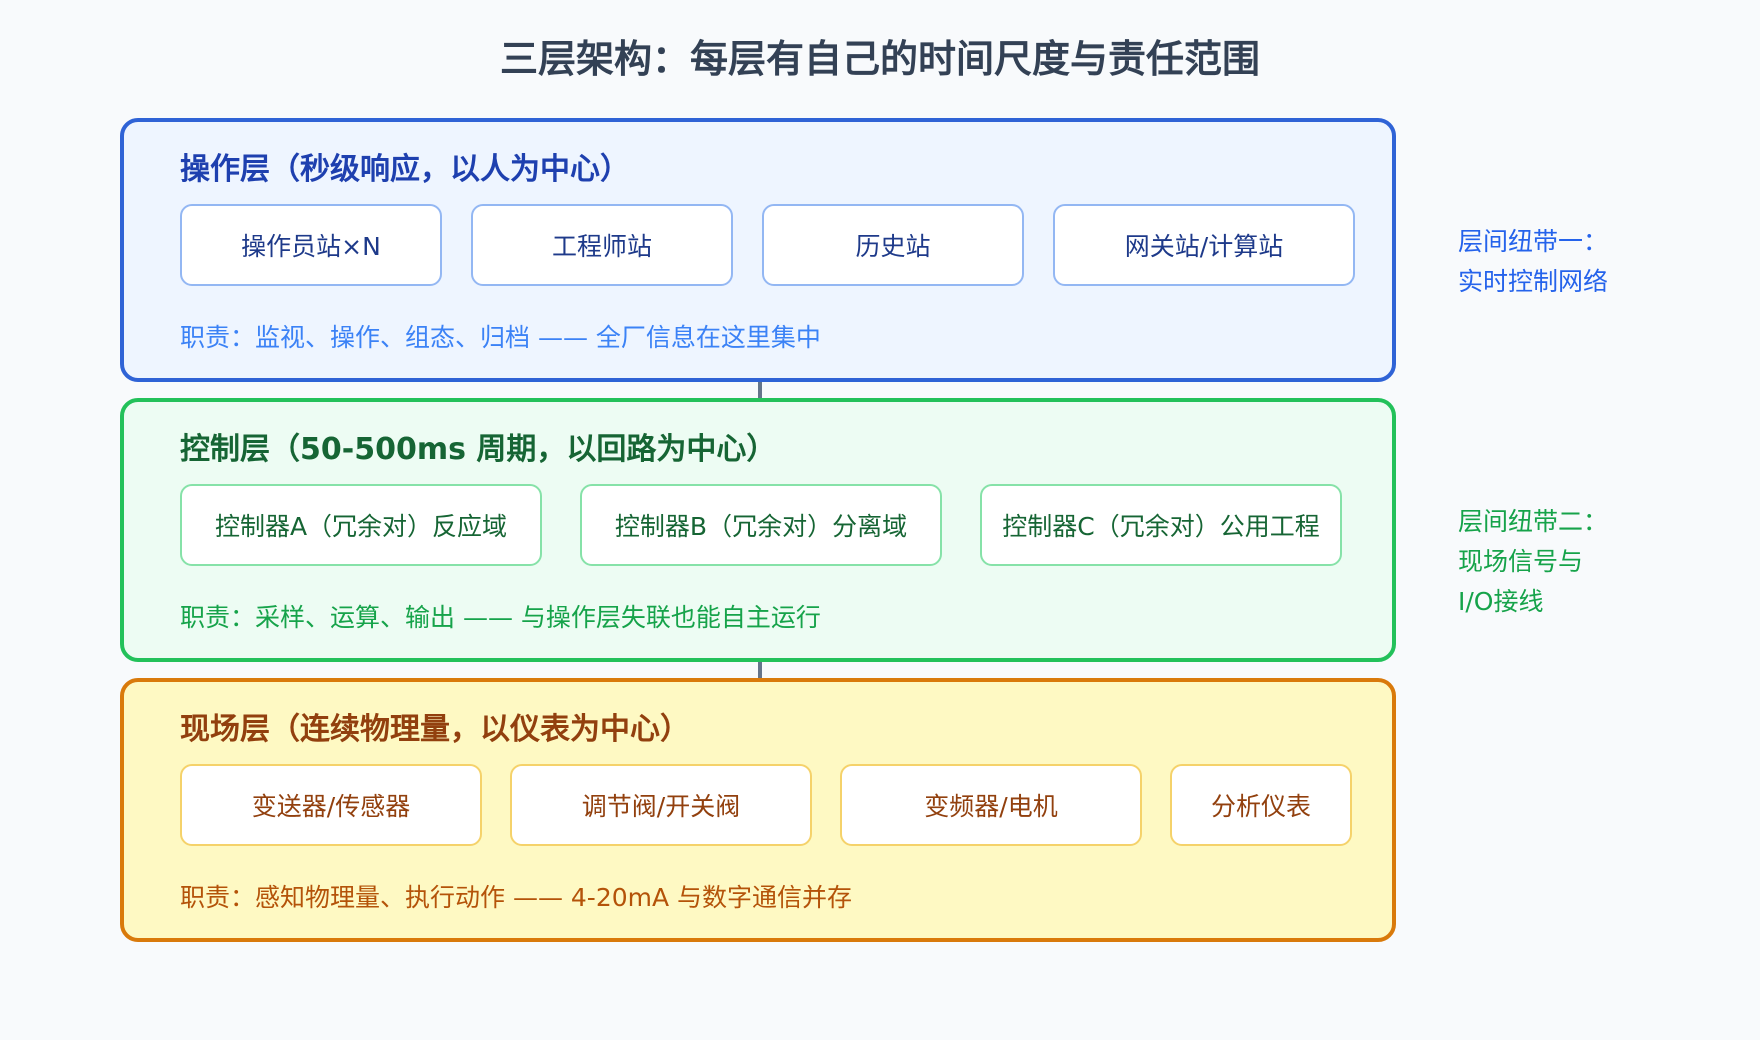 The image size is (1760, 1040). Describe the element at coordinates (331, 805) in the screenshot. I see `node-transmitter: 变送器/传感器` at that location.